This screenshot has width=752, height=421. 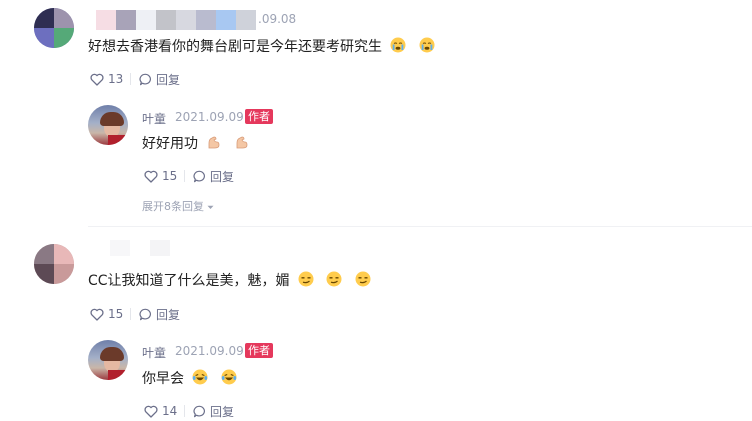 What do you see at coordinates (210, 206) in the screenshot?
I see `caret-down-icon` at bounding box center [210, 206].